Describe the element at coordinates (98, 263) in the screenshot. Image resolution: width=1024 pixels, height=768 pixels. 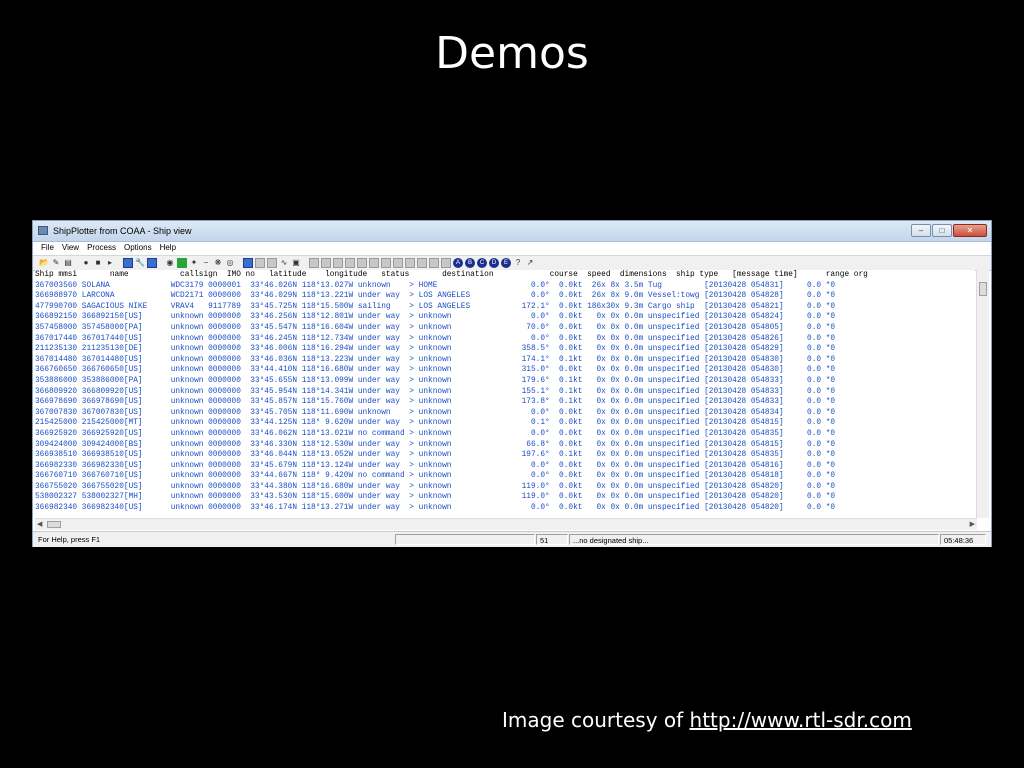
I see `stop-icon: ■` at that location.